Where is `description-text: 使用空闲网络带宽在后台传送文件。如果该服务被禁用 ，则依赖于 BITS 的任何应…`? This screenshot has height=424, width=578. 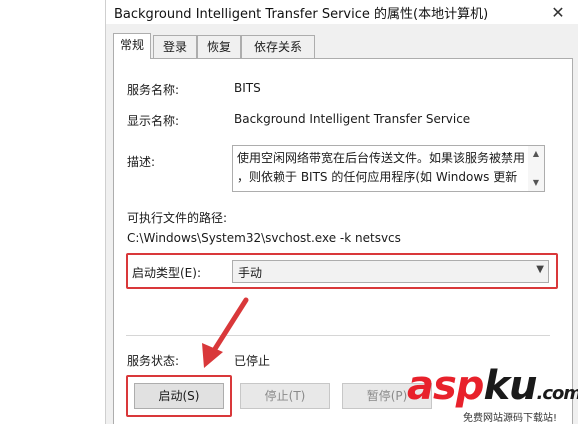 description-text: 使用空闲网络带宽在后台传送文件。如果该服务被禁用 ，则依赖于 BITS 的任何应… is located at coordinates (381, 167).